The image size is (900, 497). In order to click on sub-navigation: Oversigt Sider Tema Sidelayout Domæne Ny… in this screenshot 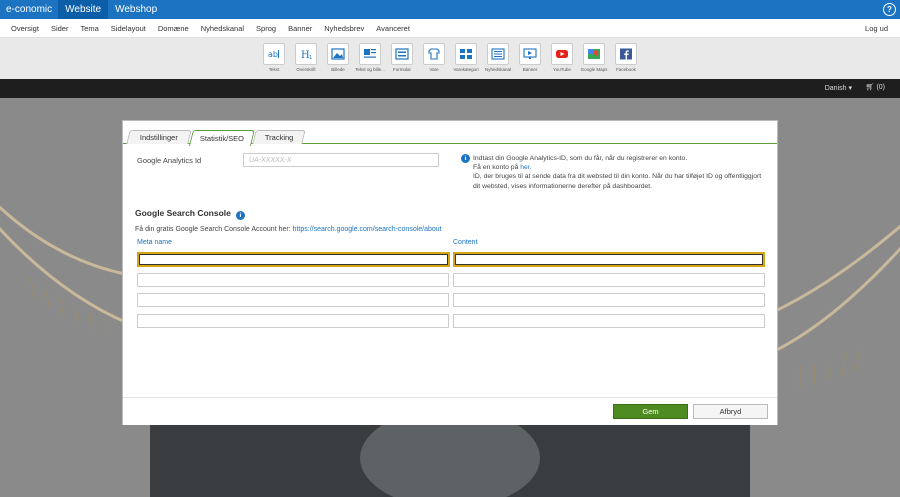, I will do `click(450, 28)`.